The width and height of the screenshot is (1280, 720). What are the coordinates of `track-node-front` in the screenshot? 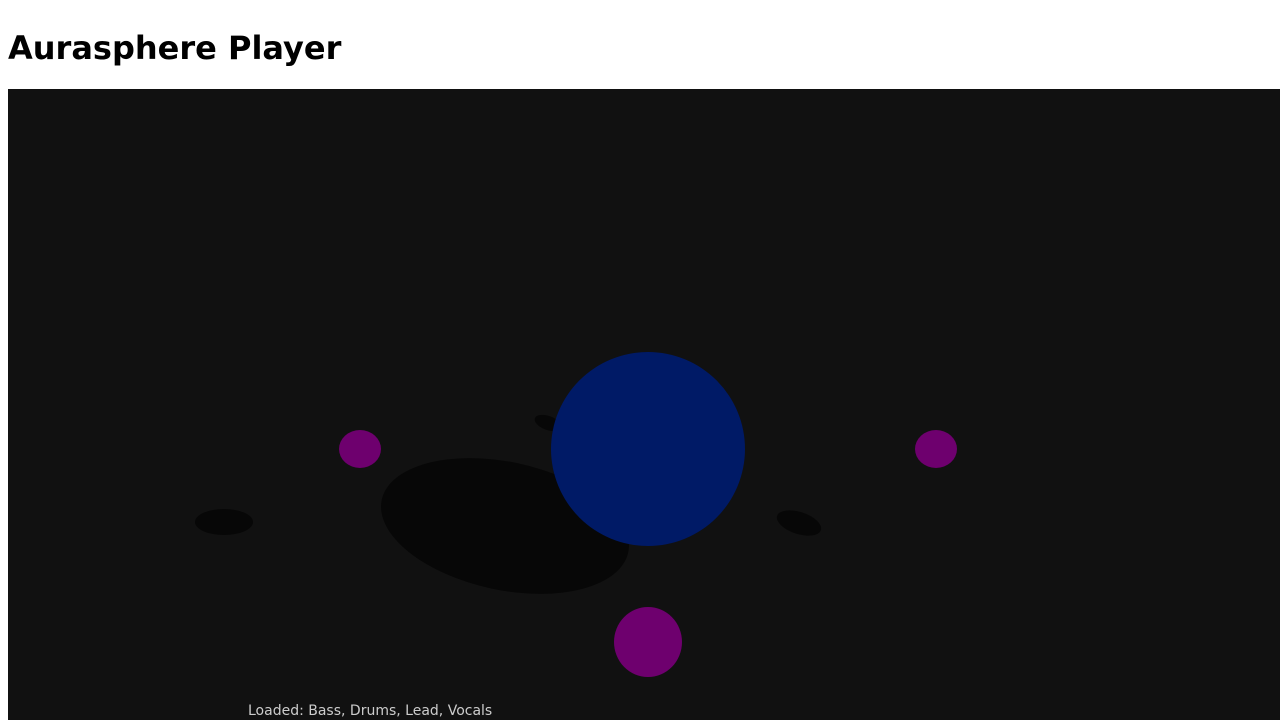 It's located at (648, 642).